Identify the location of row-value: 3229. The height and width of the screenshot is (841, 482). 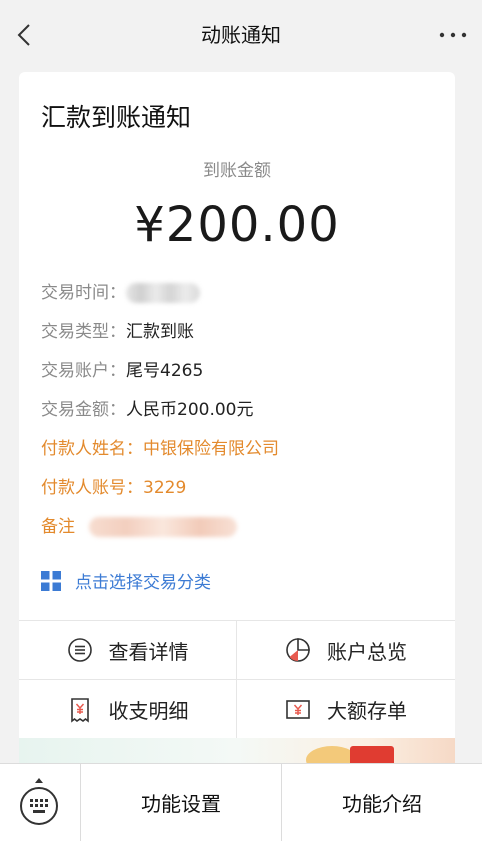
(165, 488).